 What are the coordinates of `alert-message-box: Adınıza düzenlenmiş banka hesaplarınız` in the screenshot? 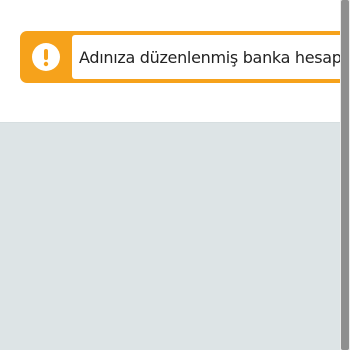 It's located at (211, 57).